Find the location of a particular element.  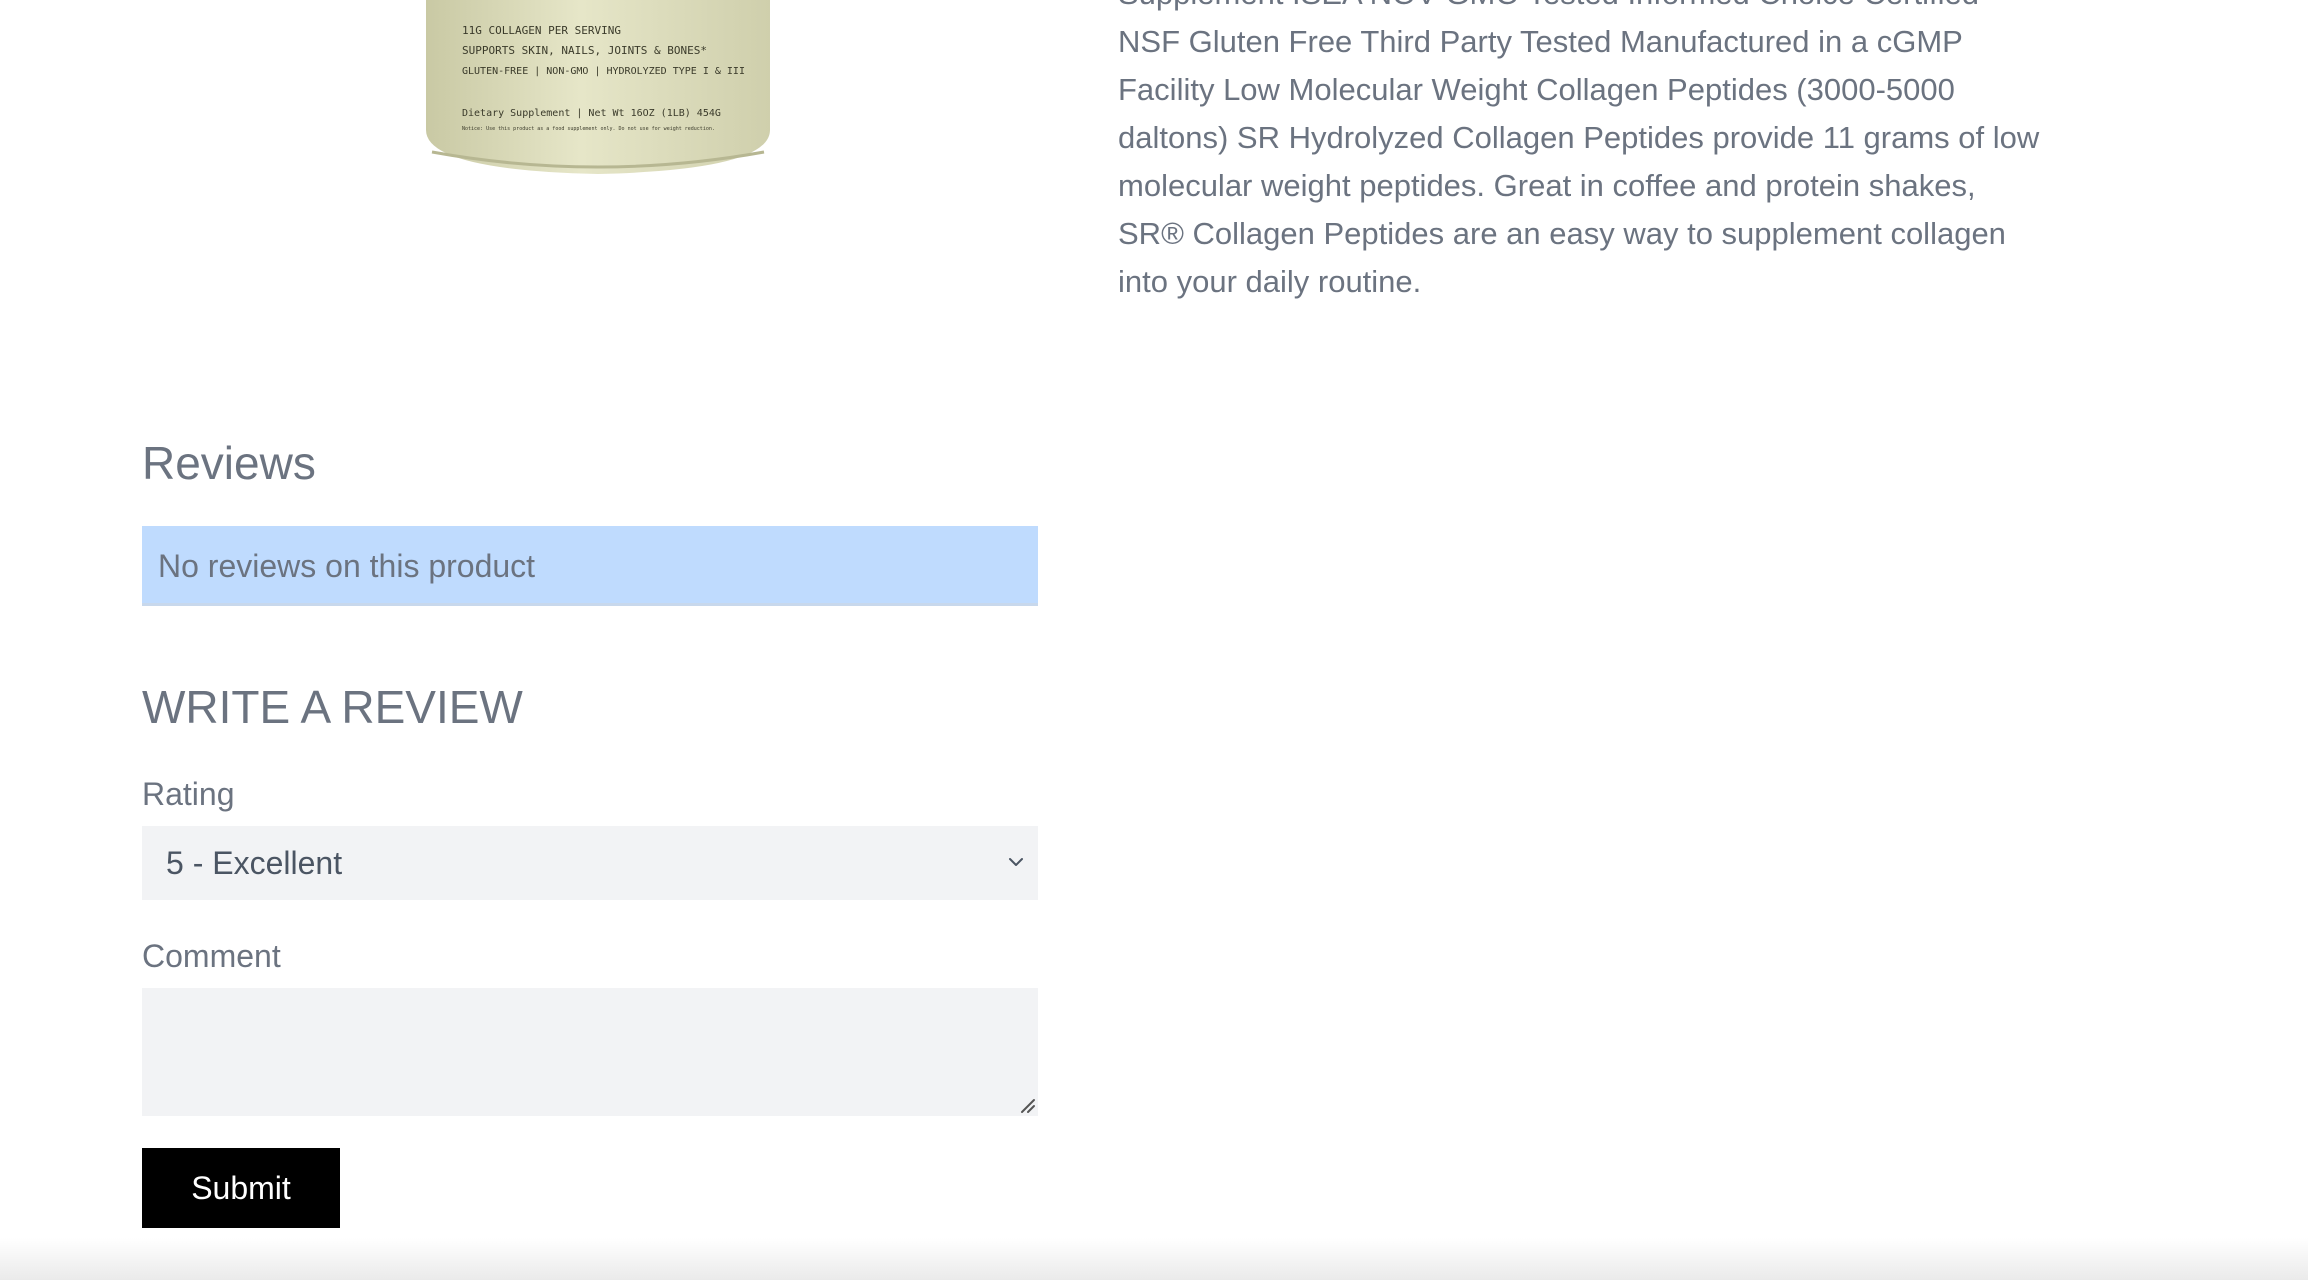

product-label-line-1: 11G COLLAGEN PER SERVING is located at coordinates (541, 30).